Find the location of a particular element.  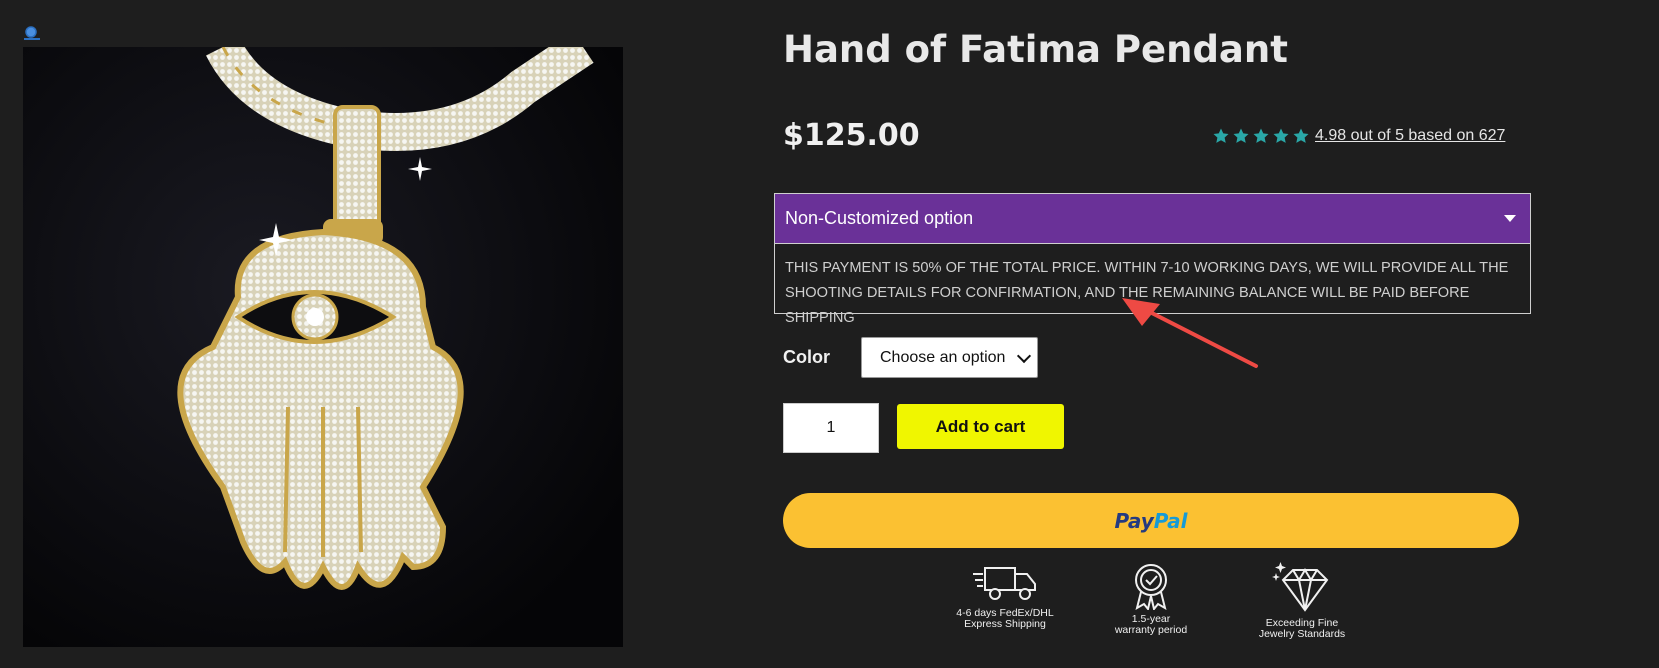

feature-standards: Exceeding Fine Jewelry Standards is located at coordinates (1302, 601).